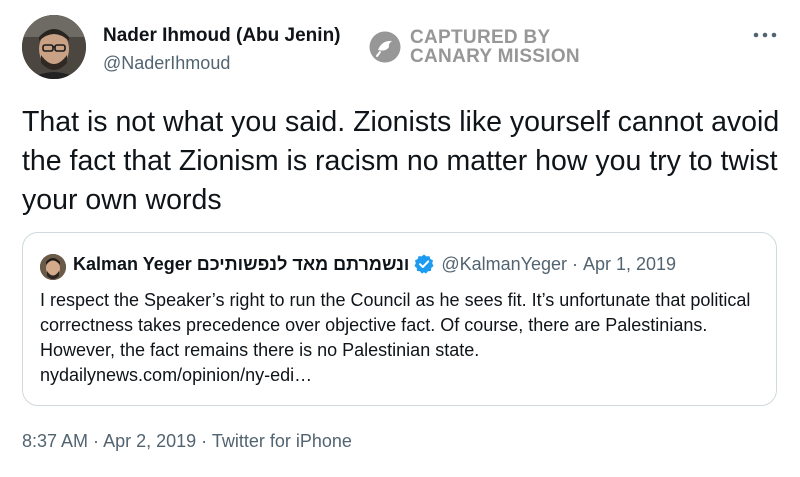 The height and width of the screenshot is (477, 800). What do you see at coordinates (504, 264) in the screenshot?
I see `quoted-author-handle: @KalmanYeger` at bounding box center [504, 264].